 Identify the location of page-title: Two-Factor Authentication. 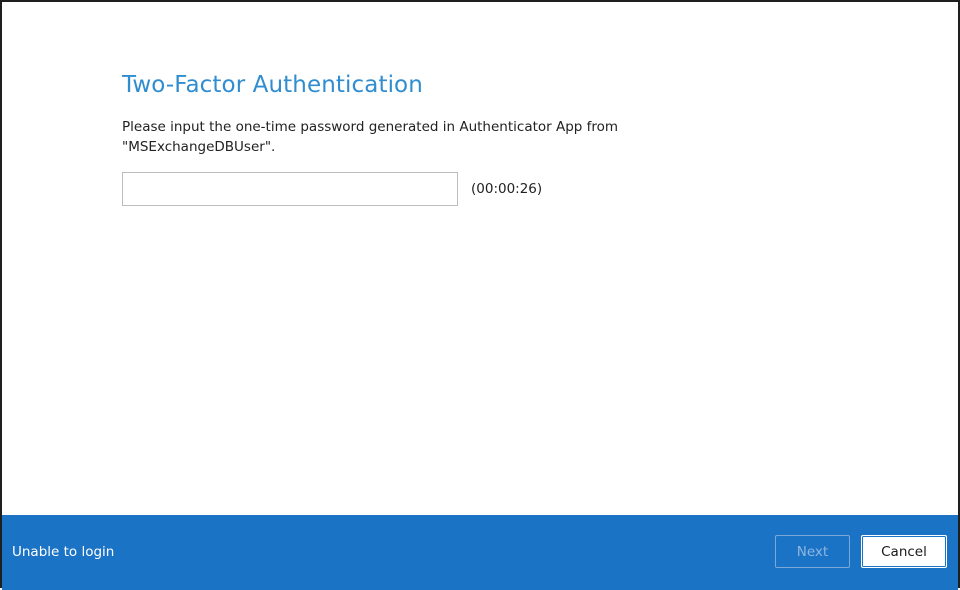
(272, 85).